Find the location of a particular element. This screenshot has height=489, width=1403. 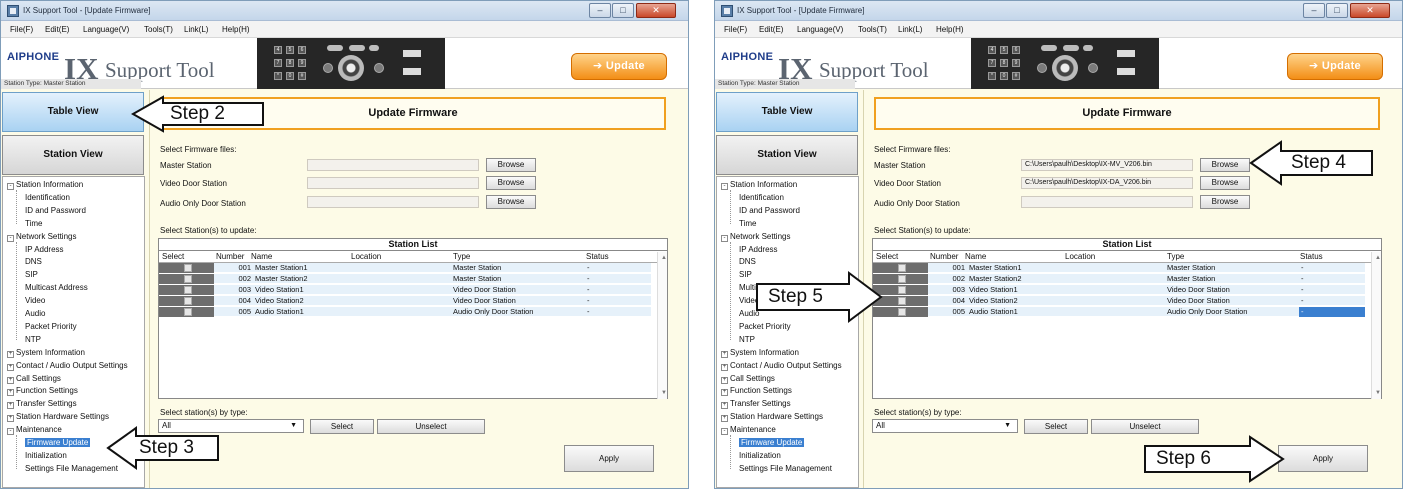

master-file-input is located at coordinates (393, 165).